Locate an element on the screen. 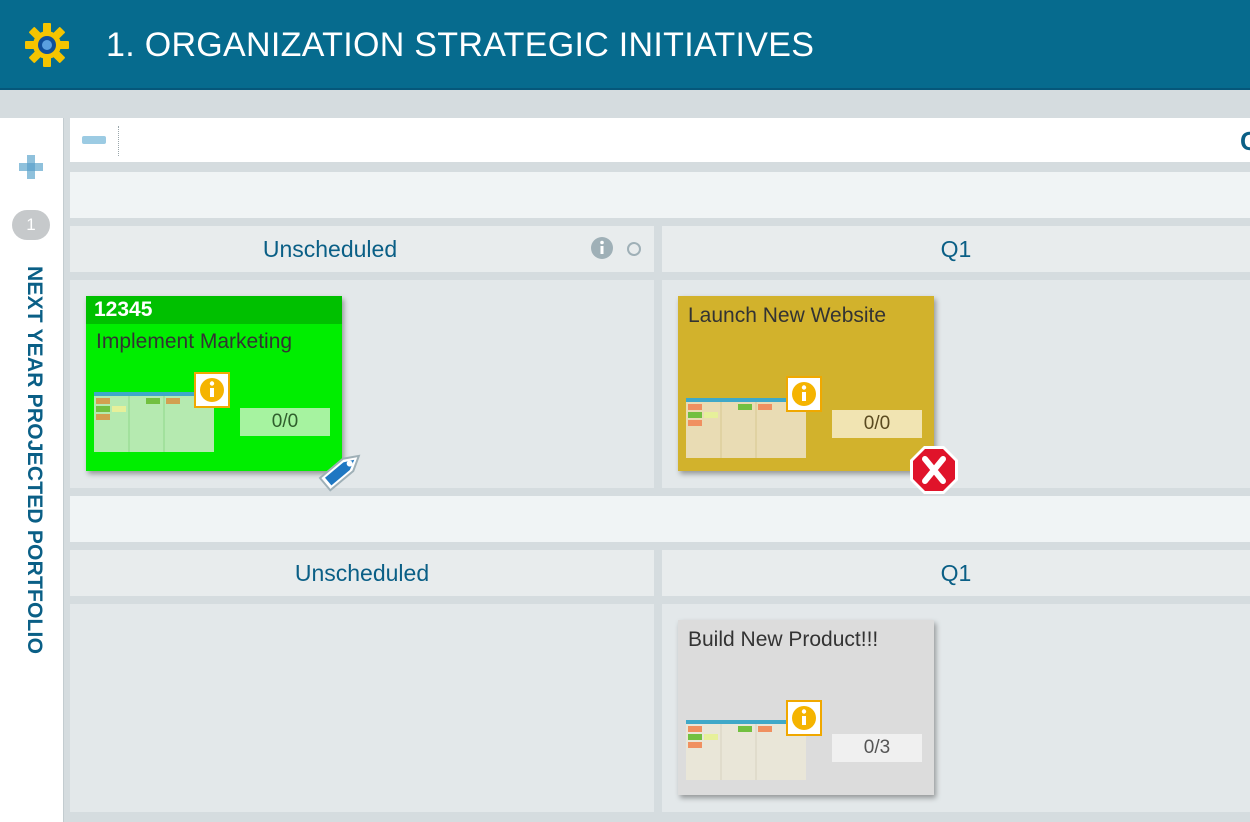  card-launch-new-website: Launch New Website 0/0 is located at coordinates (806, 383).